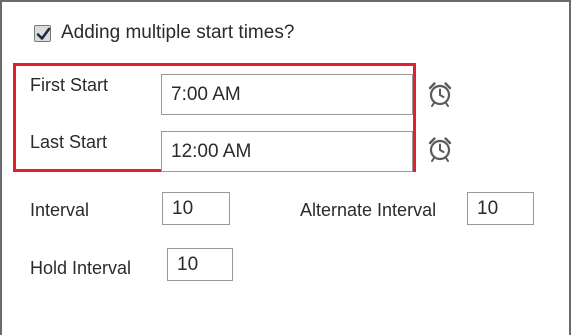 The image size is (579, 335). Describe the element at coordinates (81, 268) in the screenshot. I see `hold-interval-label: Hold Interval` at that location.